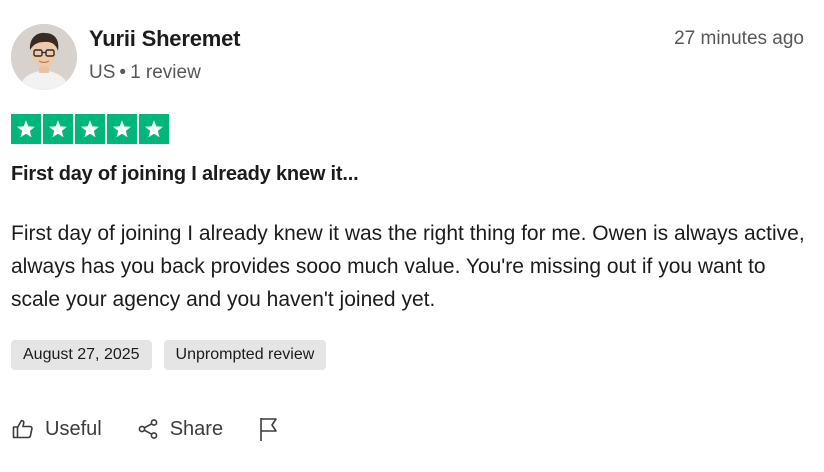  What do you see at coordinates (245, 355) in the screenshot?
I see `review-type-badge: Unprompted review` at bounding box center [245, 355].